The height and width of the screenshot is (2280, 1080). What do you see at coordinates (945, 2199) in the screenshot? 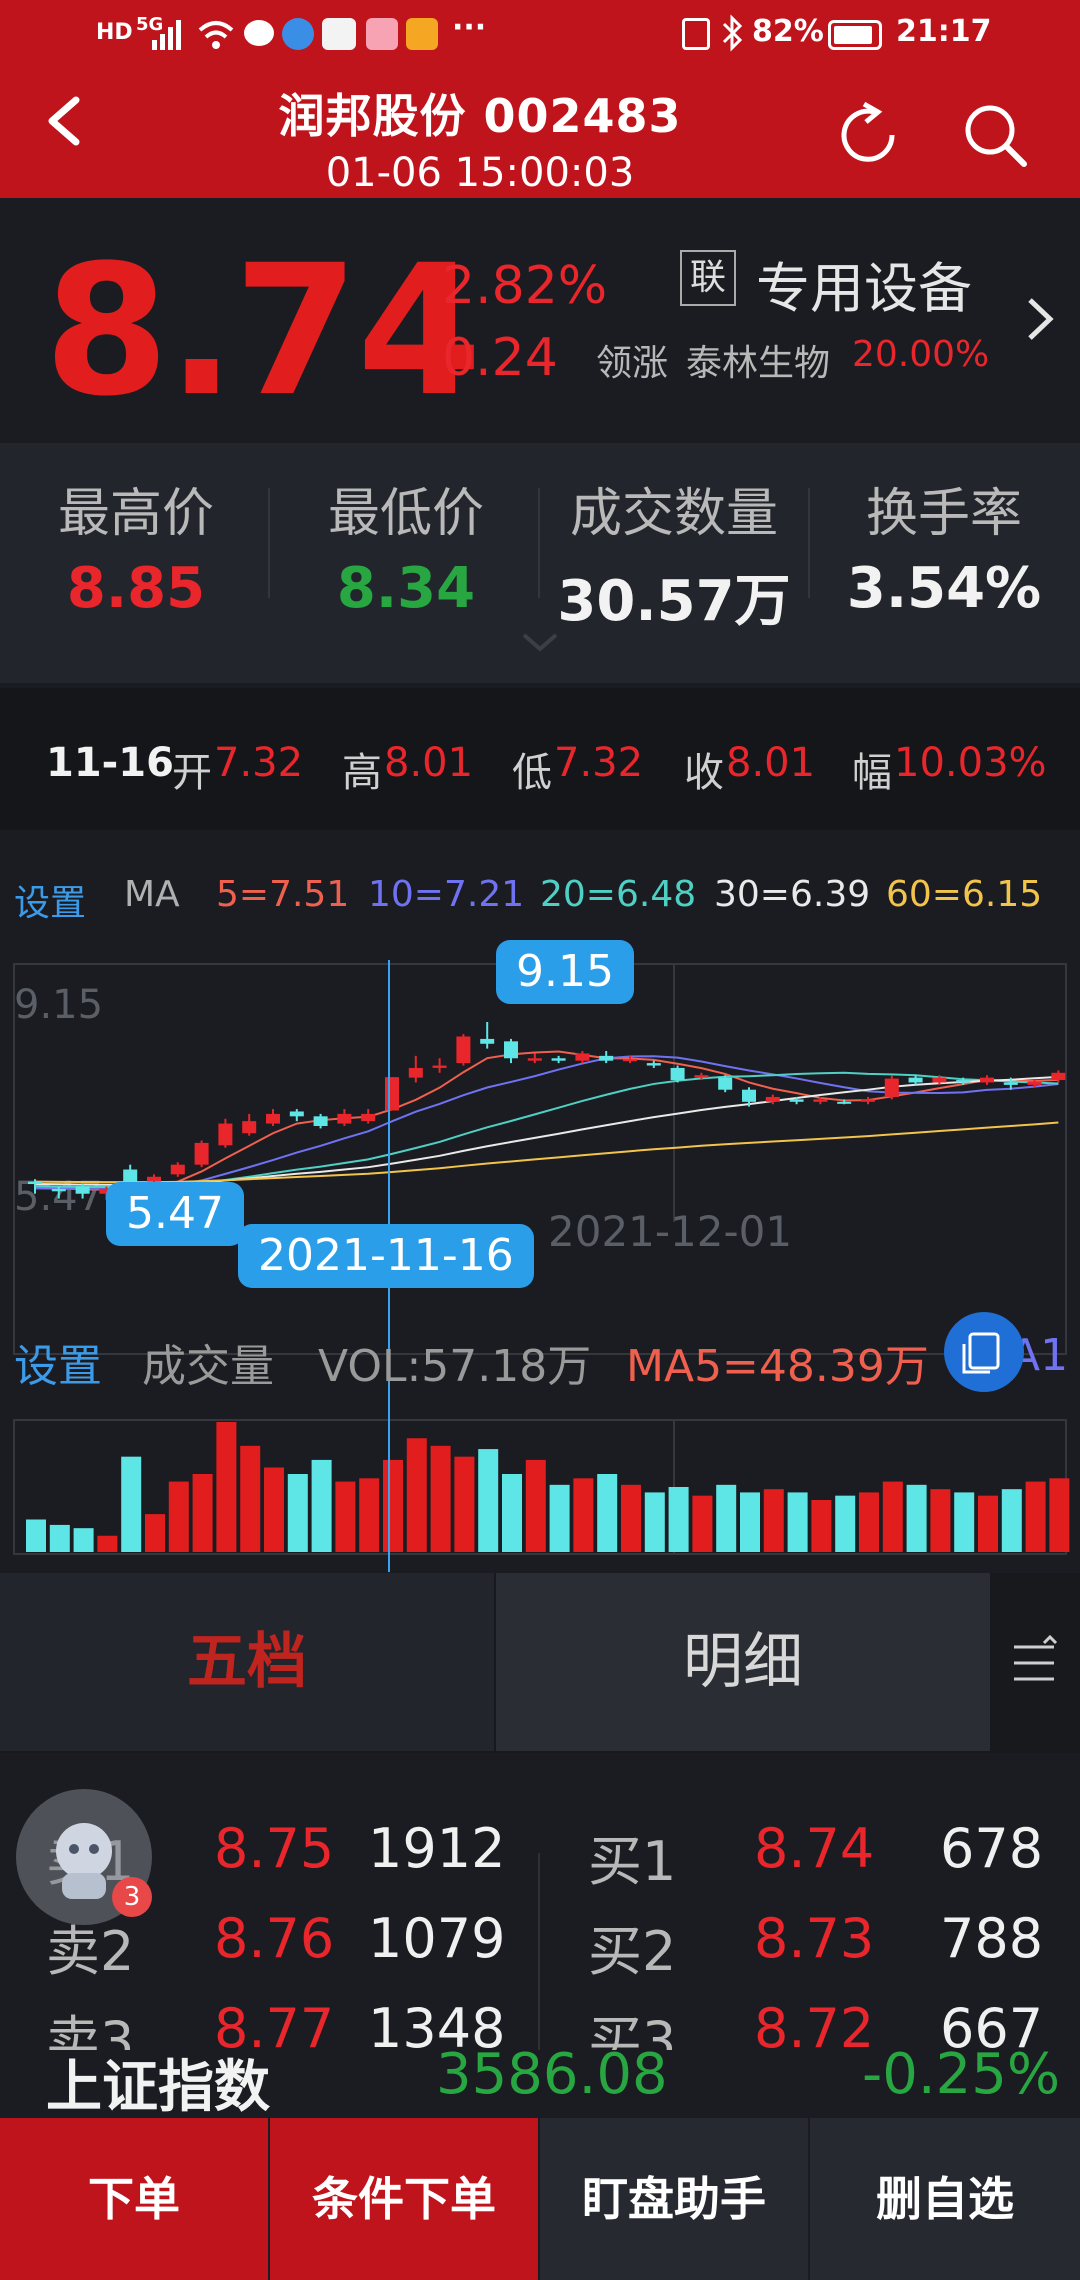
I see `remove-watchlist-button: 删自选` at bounding box center [945, 2199].